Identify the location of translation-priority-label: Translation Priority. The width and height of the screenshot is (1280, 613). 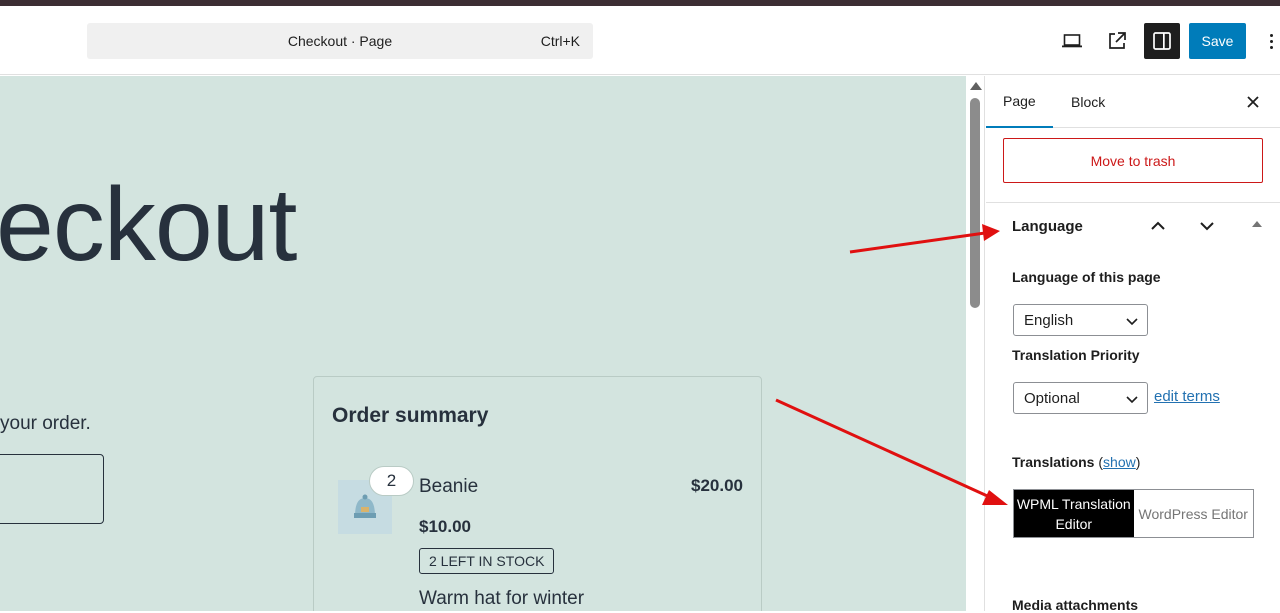
(1076, 355).